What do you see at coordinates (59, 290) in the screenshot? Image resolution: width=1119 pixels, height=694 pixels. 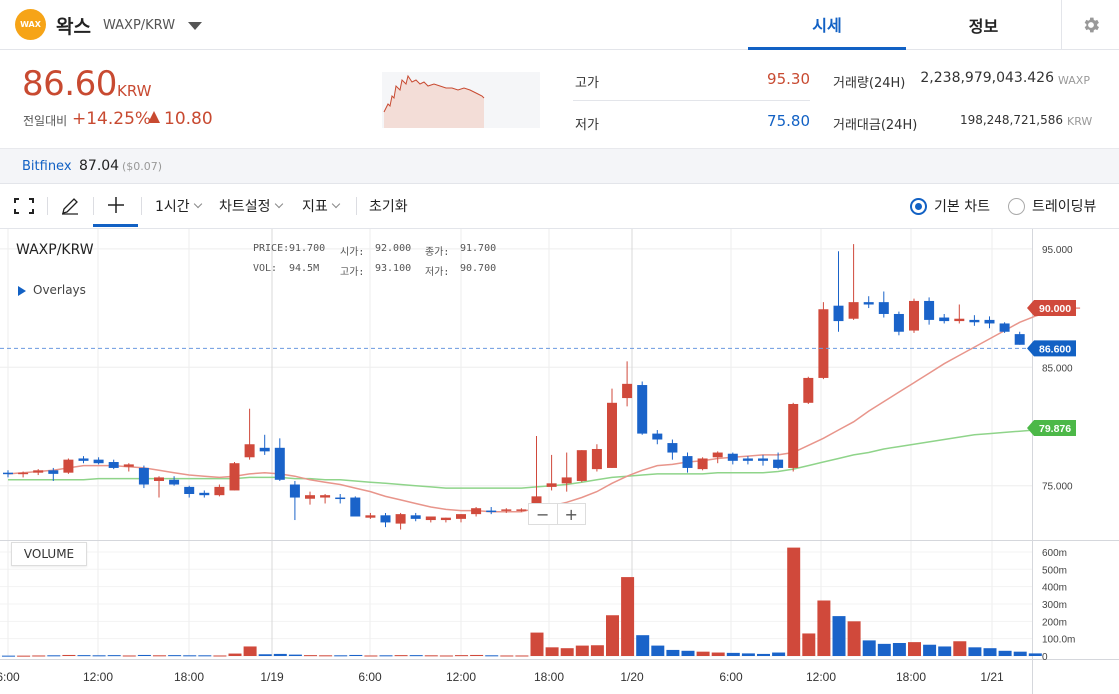 I see `overlays-toggle: Overlays` at bounding box center [59, 290].